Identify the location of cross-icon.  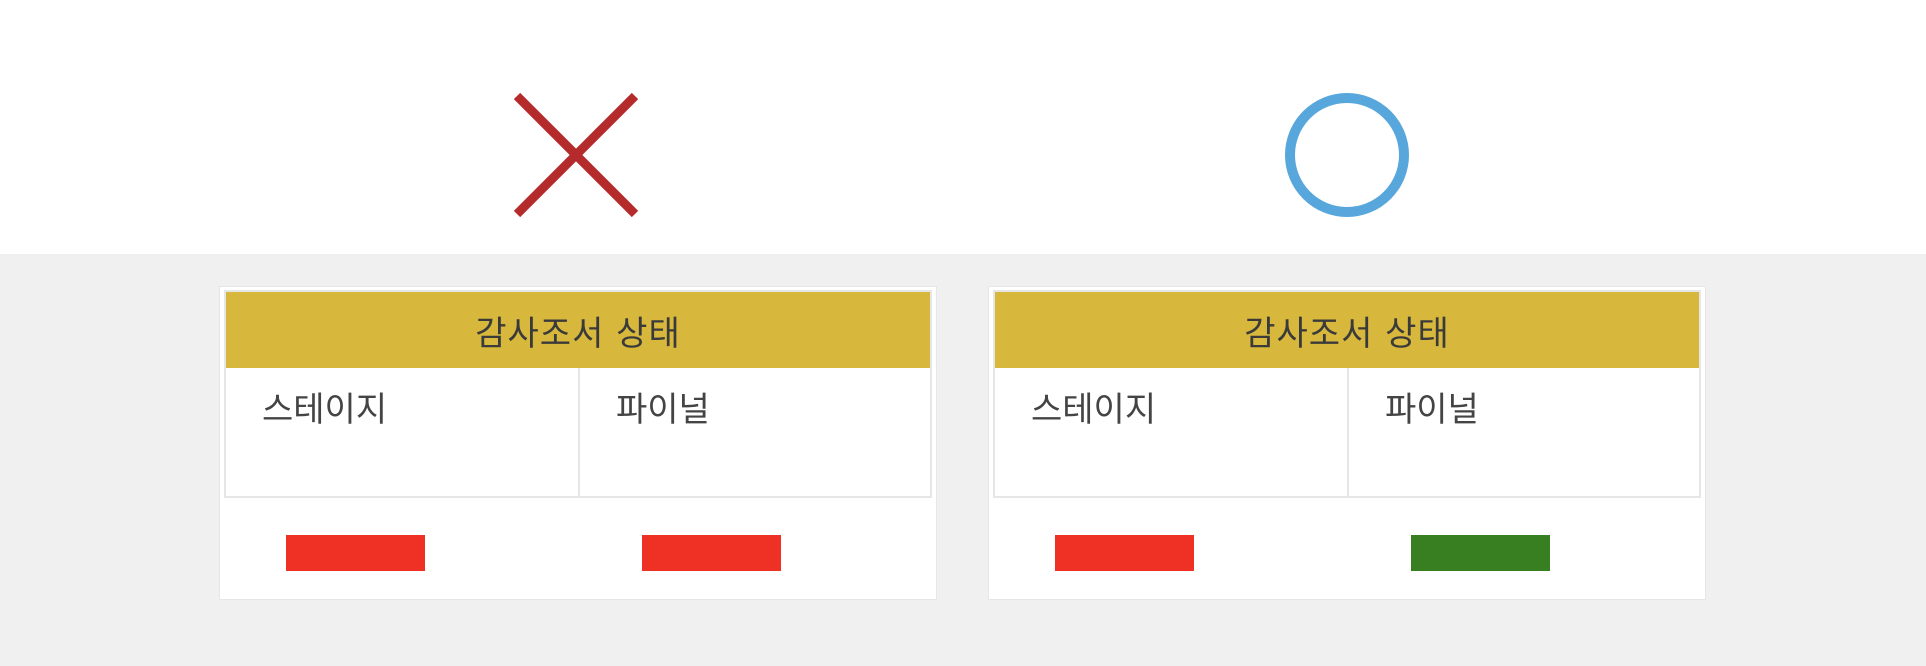
(576, 155).